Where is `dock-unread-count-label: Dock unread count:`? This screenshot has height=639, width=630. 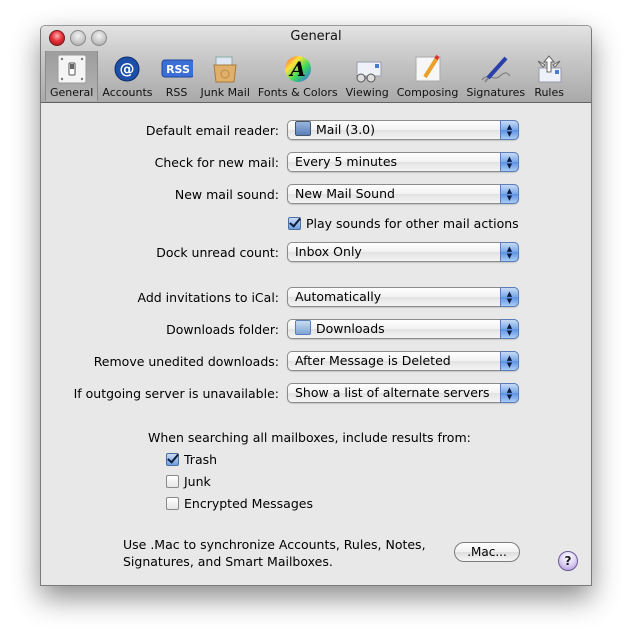
dock-unread-count-label: Dock unread count: is located at coordinates (217, 252).